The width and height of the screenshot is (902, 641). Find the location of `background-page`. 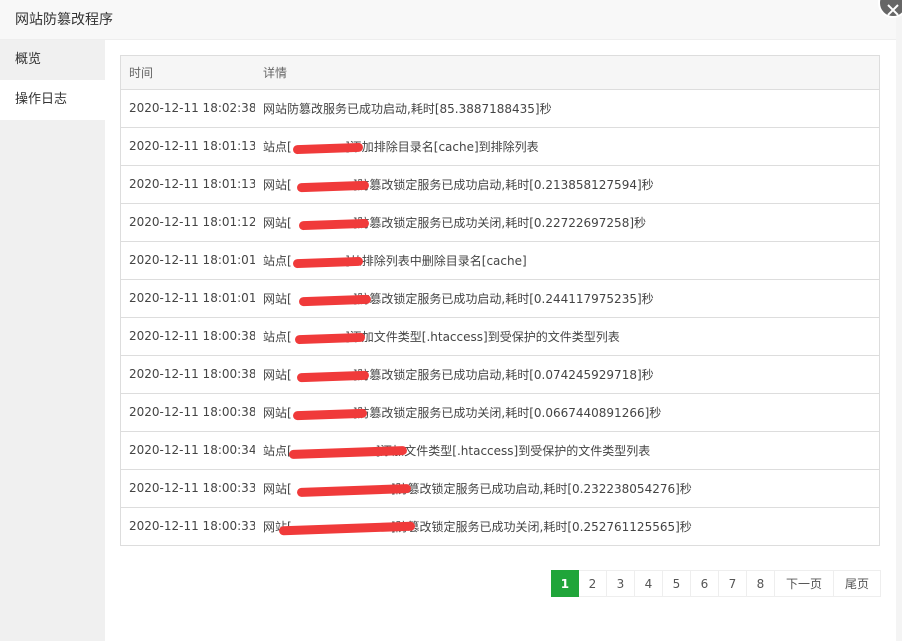

background-page is located at coordinates (898, 320).